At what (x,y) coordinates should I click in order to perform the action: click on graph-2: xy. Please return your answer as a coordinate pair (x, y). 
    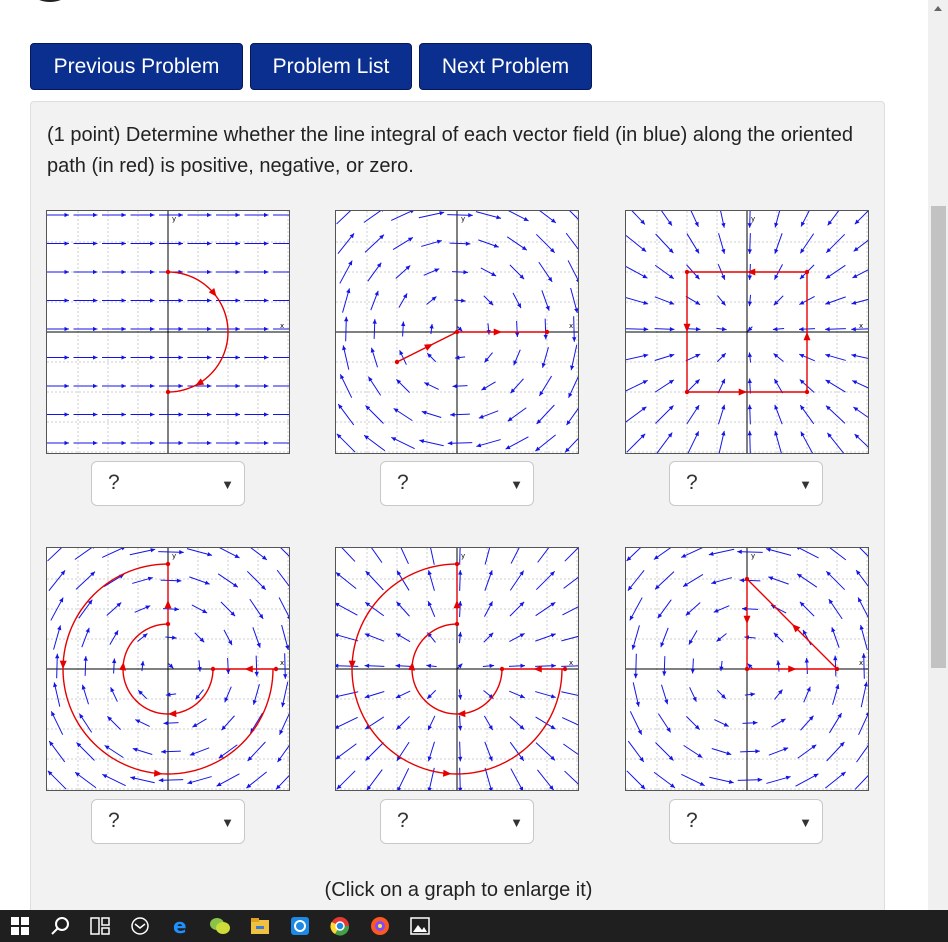
    Looking at the image, I should click on (457, 332).